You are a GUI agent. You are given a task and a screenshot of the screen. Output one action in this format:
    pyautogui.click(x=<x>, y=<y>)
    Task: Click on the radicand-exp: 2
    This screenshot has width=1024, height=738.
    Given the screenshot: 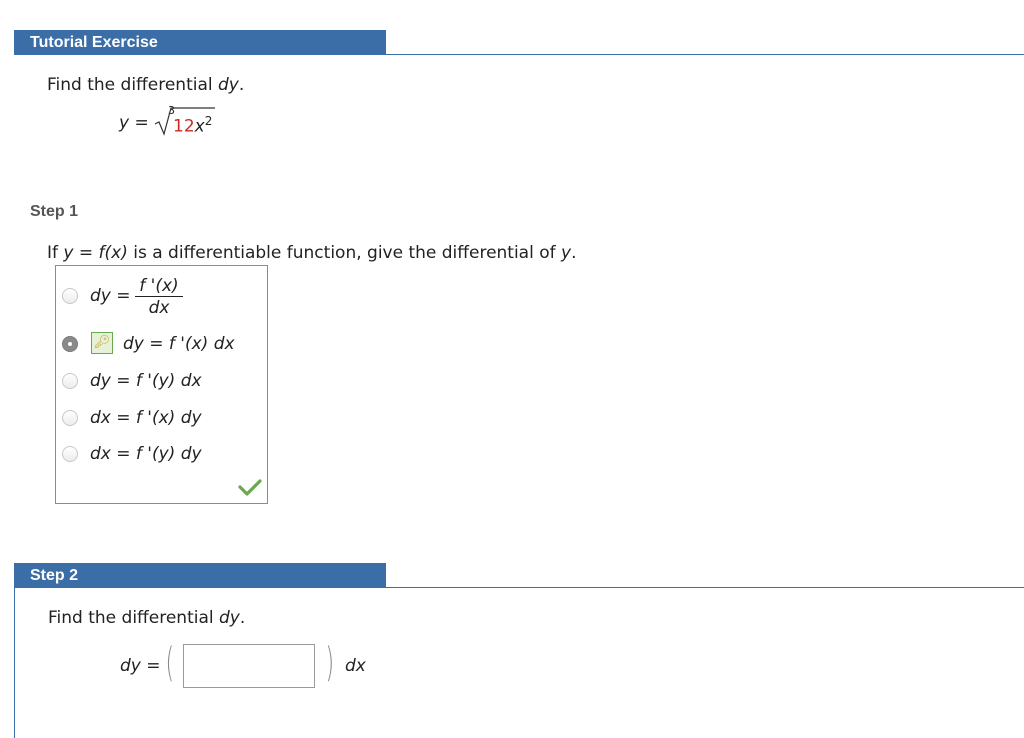 What is the action you would take?
    pyautogui.click(x=208, y=121)
    